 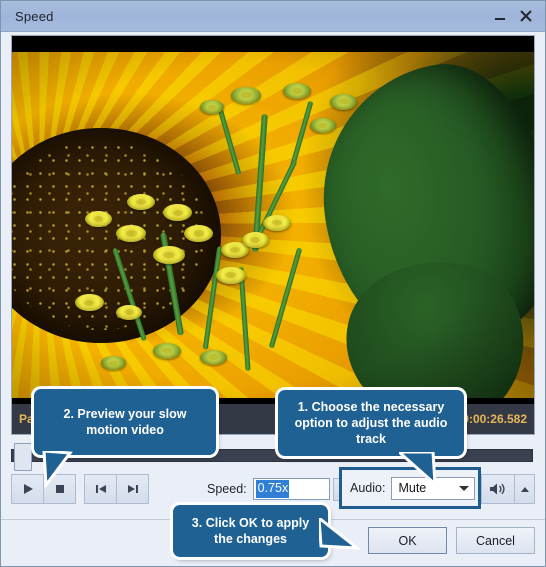 I want to click on chevron-up-icon, so click(x=524, y=489).